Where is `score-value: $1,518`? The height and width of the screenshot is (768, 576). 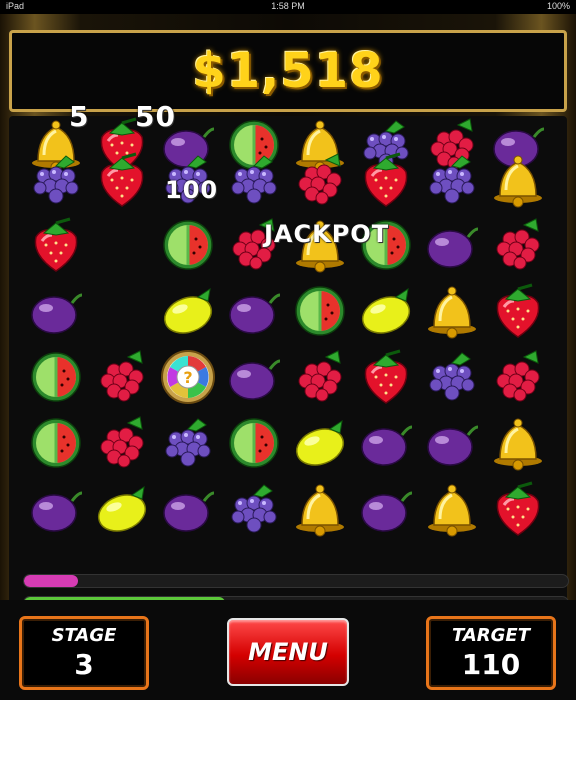
score-value: $1,518 is located at coordinates (288, 71).